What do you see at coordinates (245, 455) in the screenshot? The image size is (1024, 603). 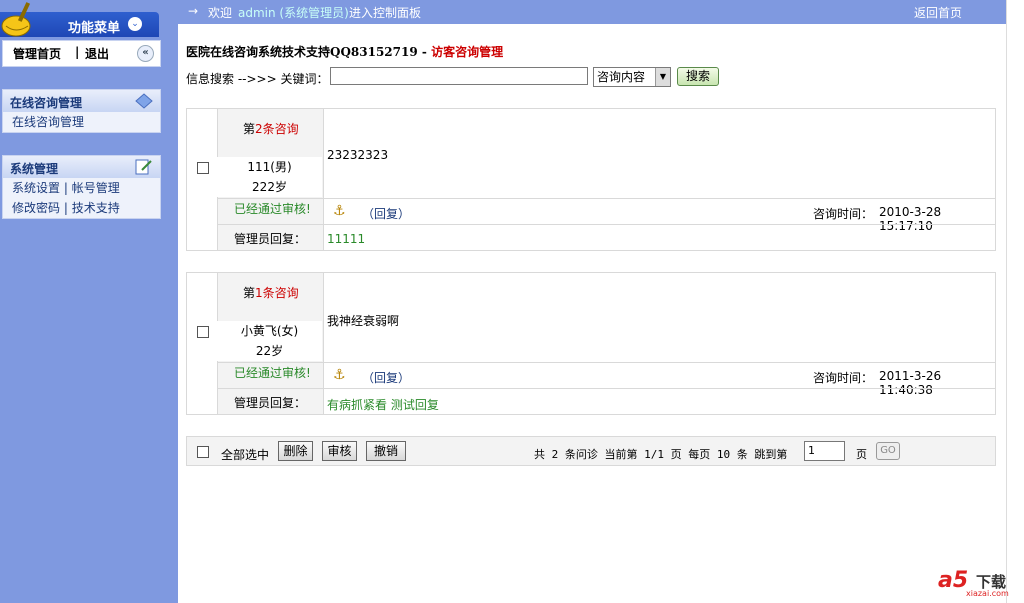 I see `select-all-label: 全部选中` at bounding box center [245, 455].